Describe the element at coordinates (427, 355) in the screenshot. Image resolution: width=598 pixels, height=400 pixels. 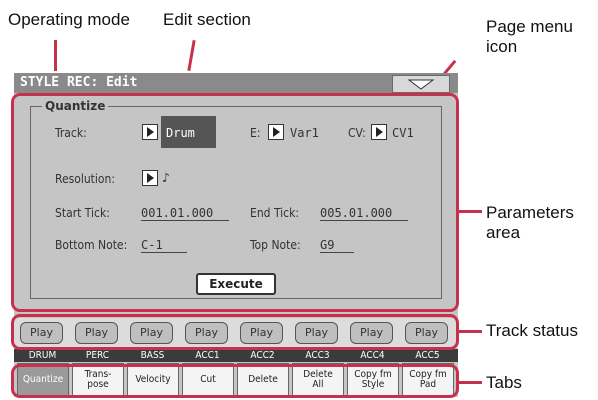
I see `track-name-acc5: ACC5` at that location.